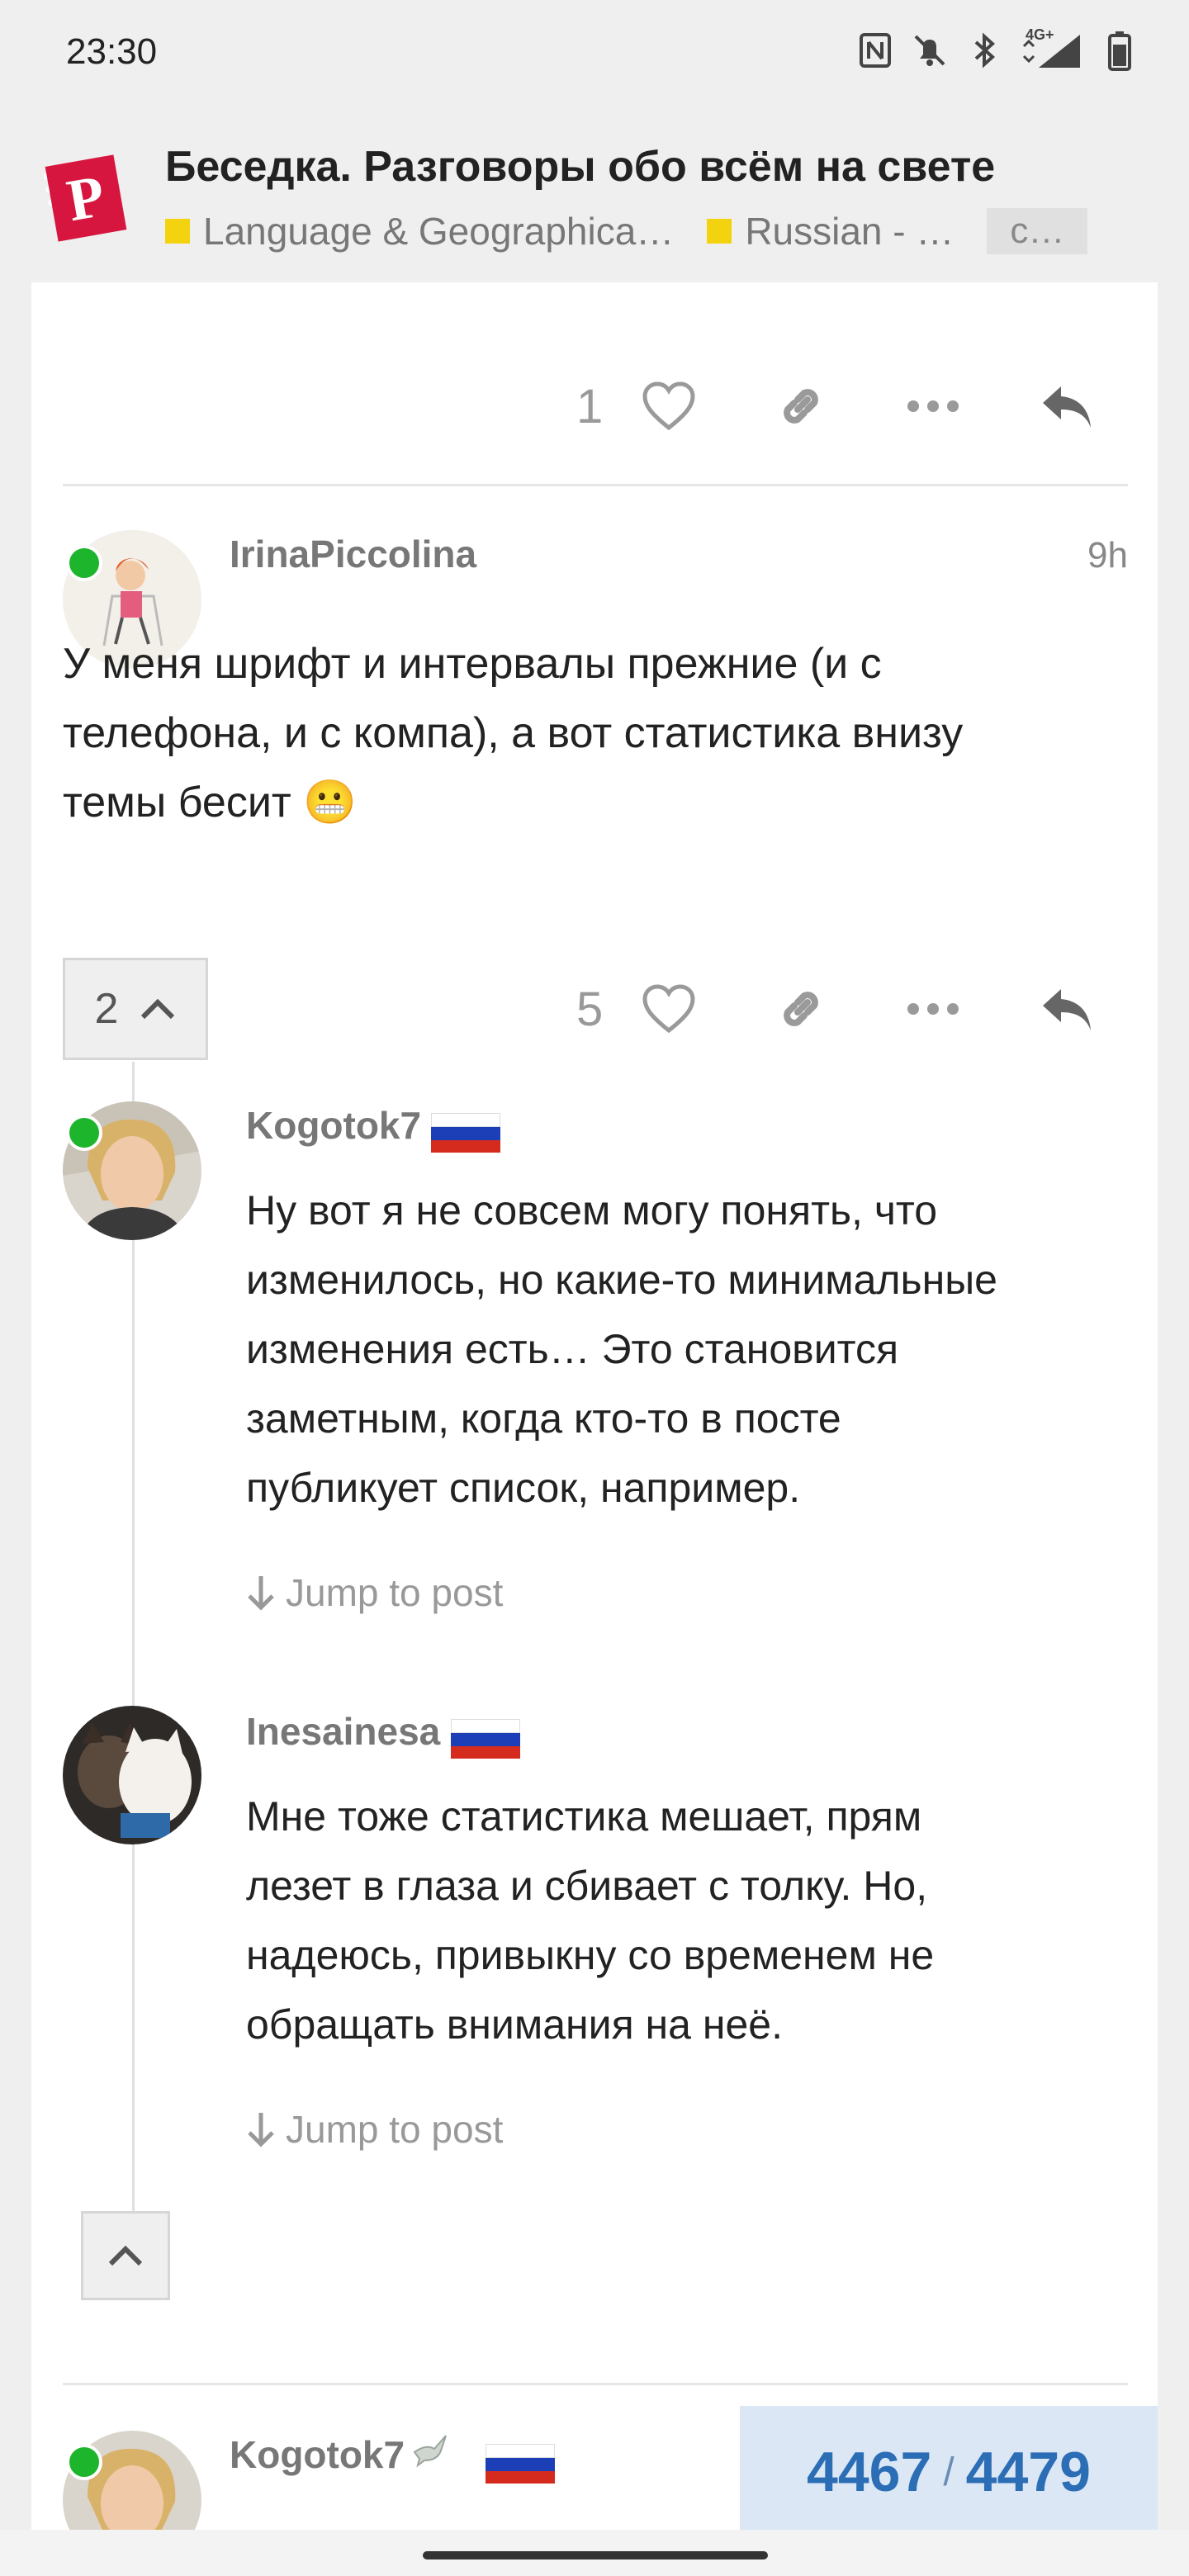 Image resolution: width=1189 pixels, height=2576 pixels. I want to click on status-icons: 4G+, so click(997, 49).